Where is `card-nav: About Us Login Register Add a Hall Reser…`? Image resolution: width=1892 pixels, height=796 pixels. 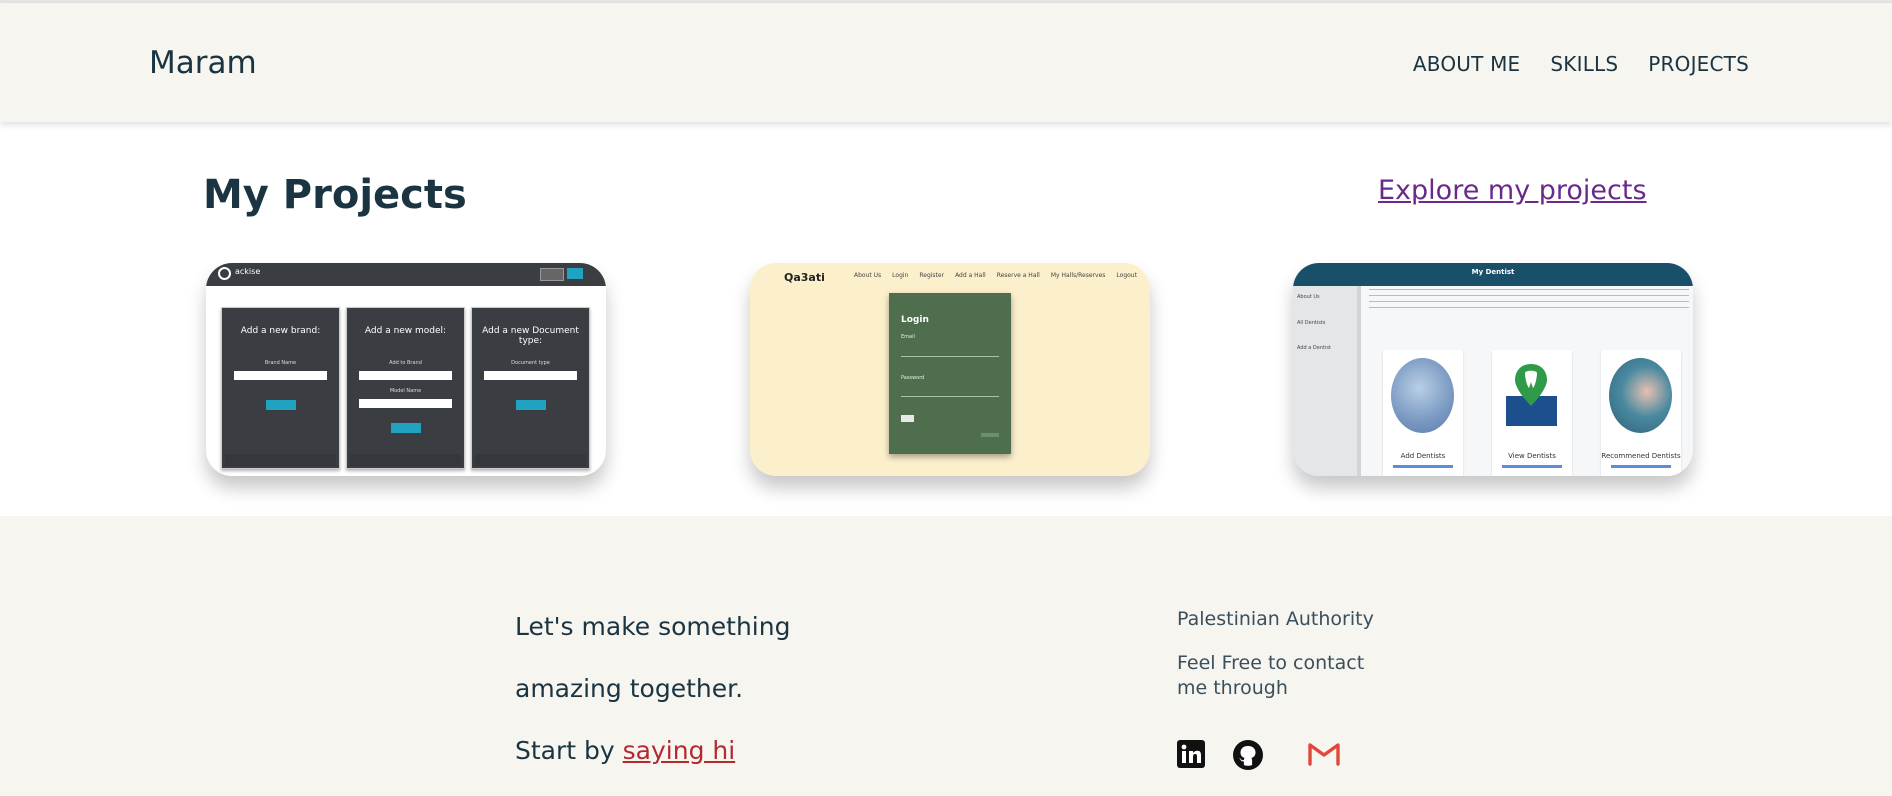 card-nav: About Us Login Register Add a Hall Reser… is located at coordinates (995, 275).